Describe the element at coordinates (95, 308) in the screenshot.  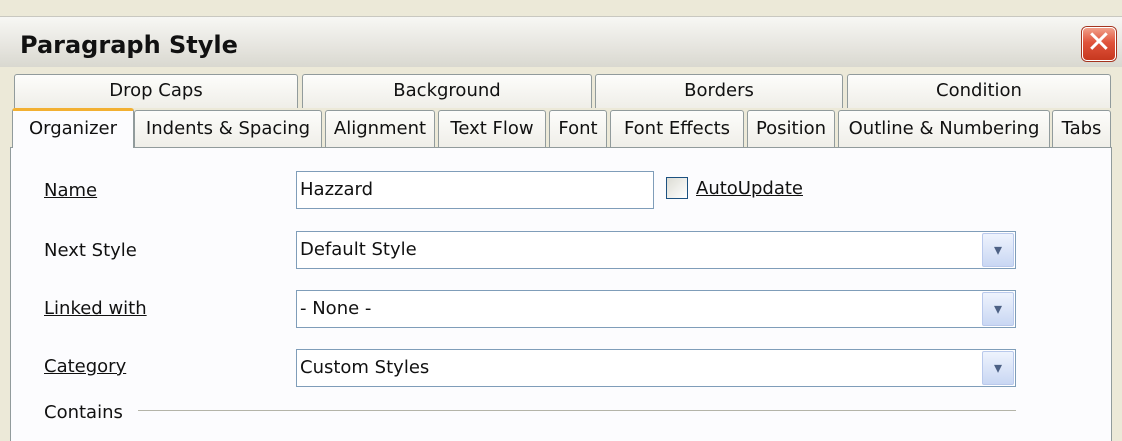
I see `linked-with-label: Linked with` at that location.